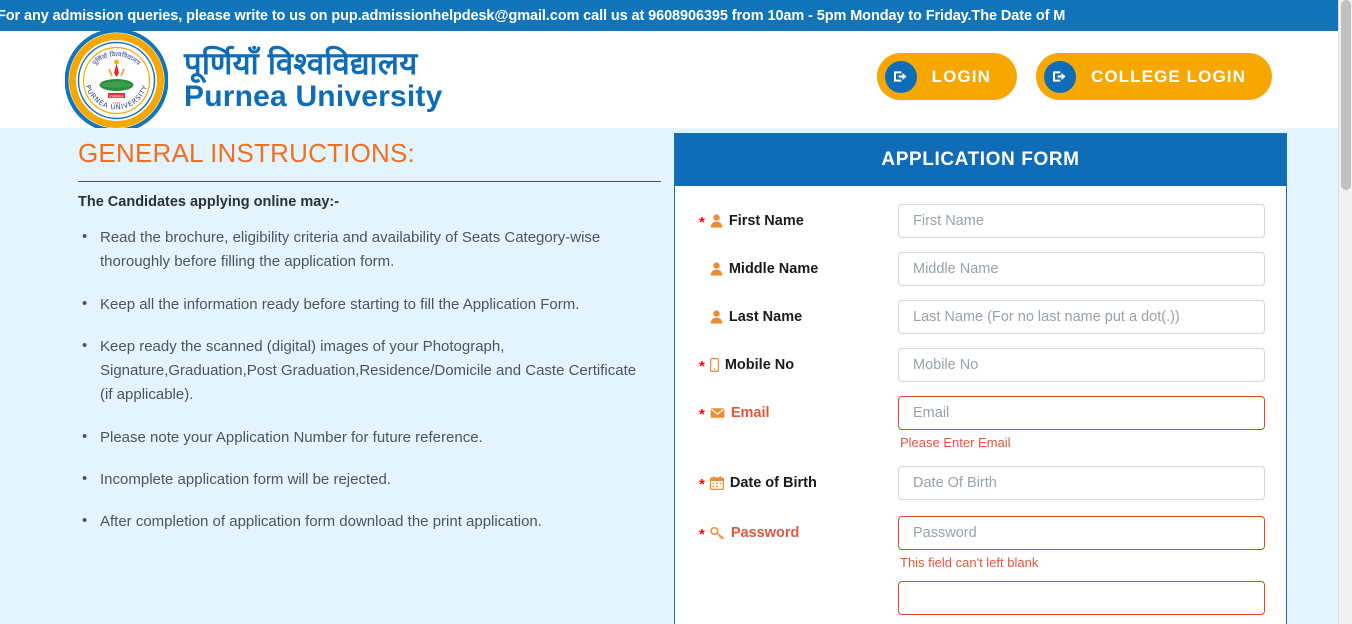  I want to click on mobile-no-field-wrap, so click(1081, 365).